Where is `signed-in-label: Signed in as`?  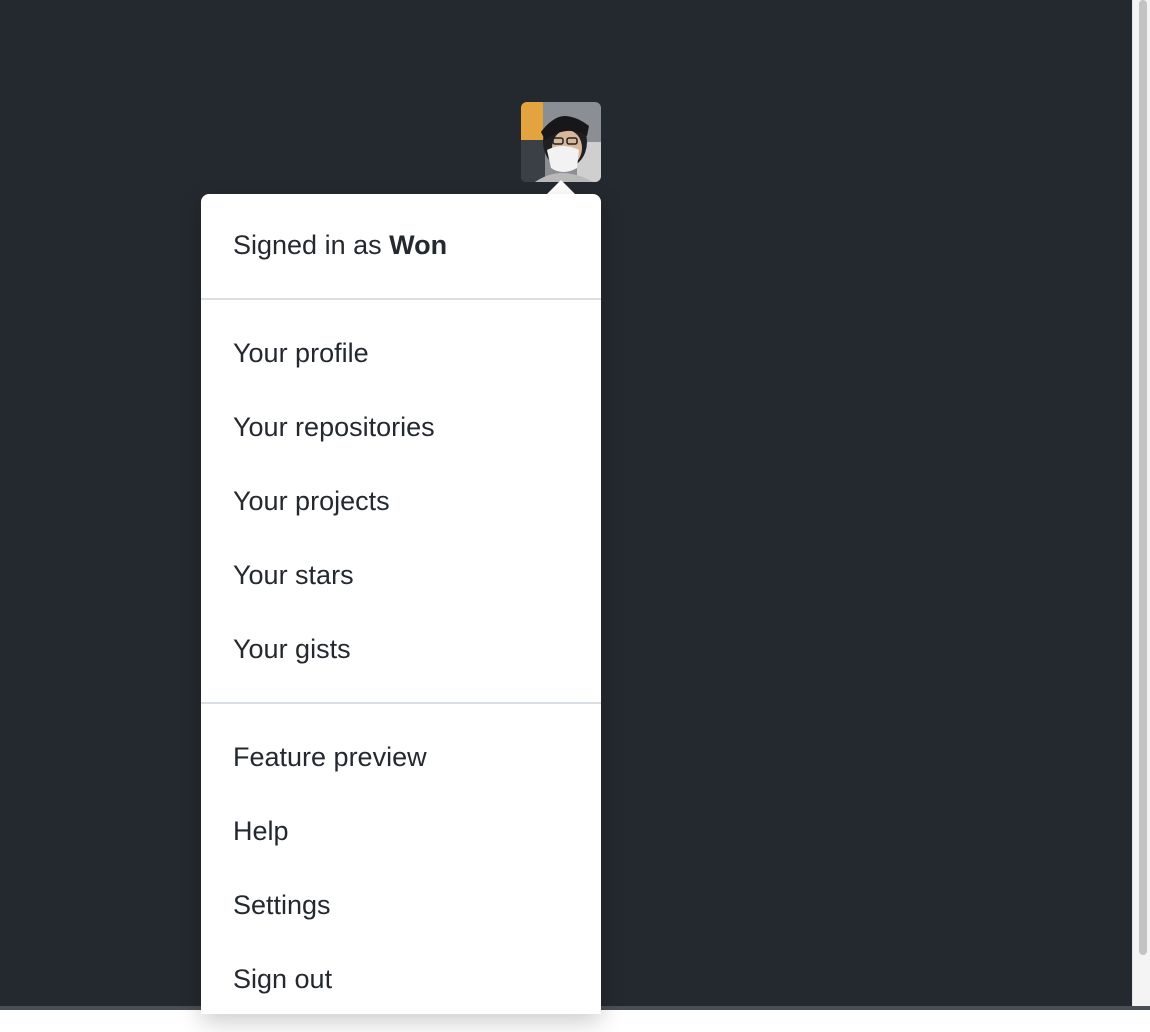
signed-in-label: Signed in as is located at coordinates (307, 245).